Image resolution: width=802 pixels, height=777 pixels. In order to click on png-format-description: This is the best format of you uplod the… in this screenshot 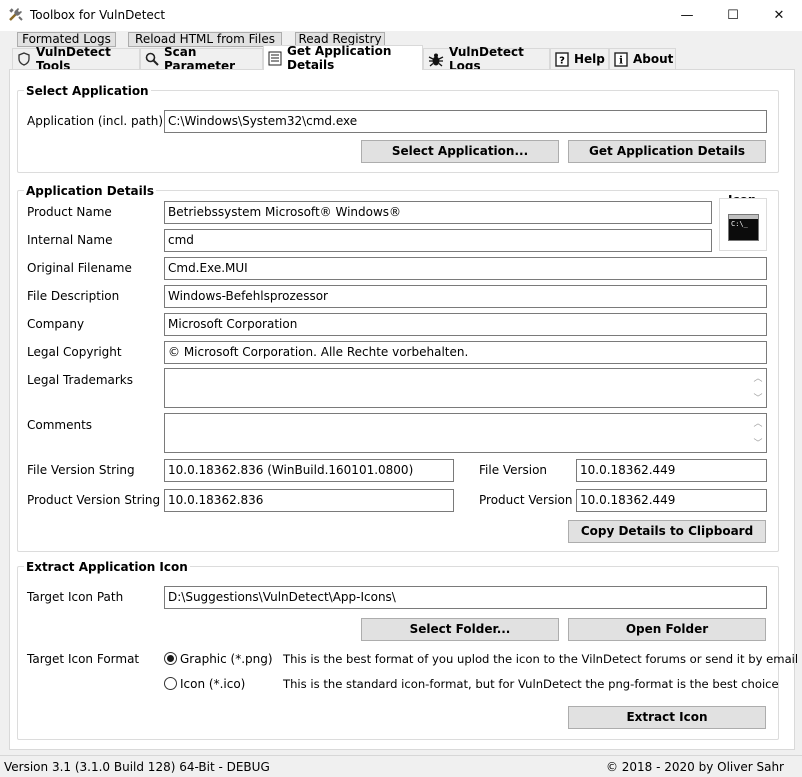, I will do `click(541, 659)`.